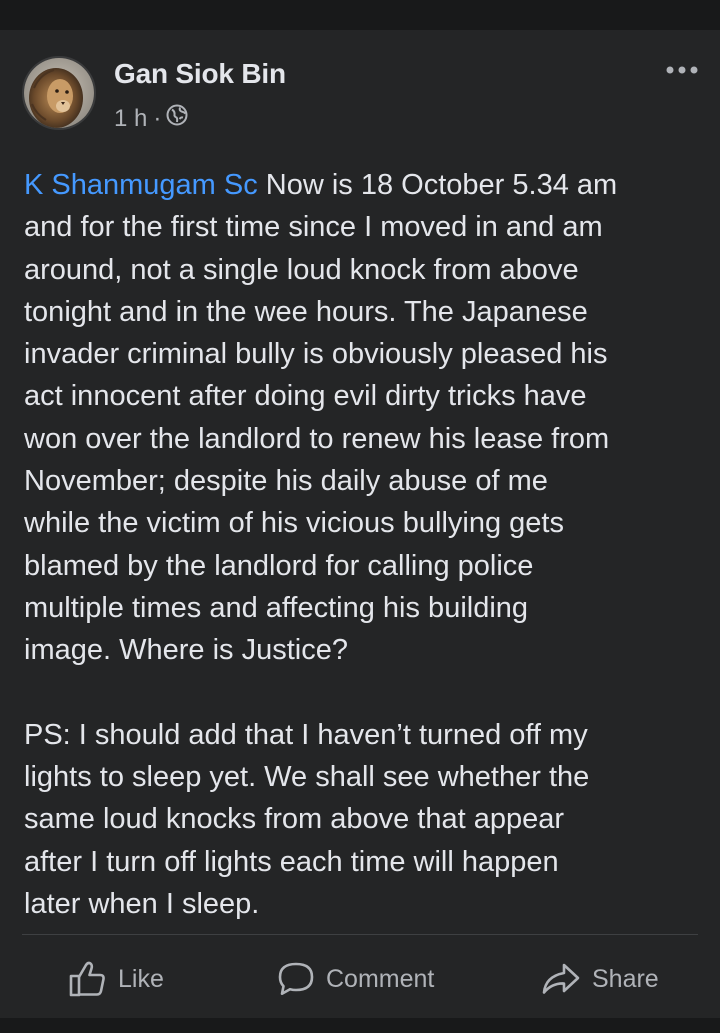 This screenshot has height=1033, width=720. What do you see at coordinates (561, 978) in the screenshot?
I see `share-arrow-icon` at bounding box center [561, 978].